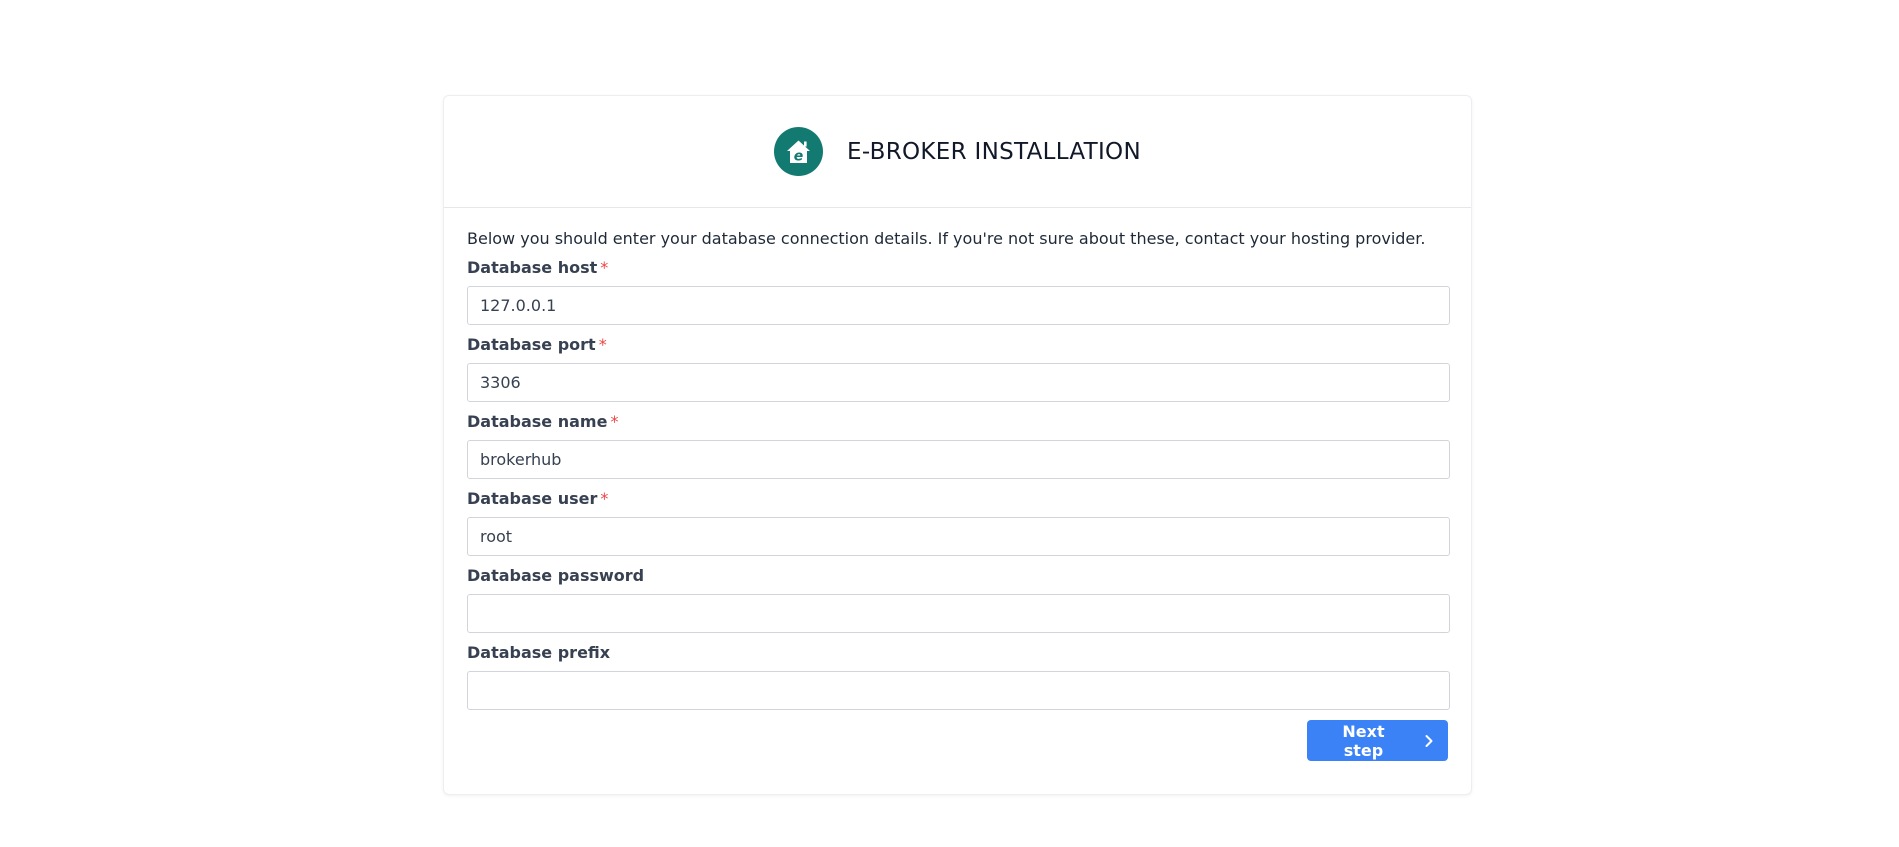 The height and width of the screenshot is (847, 1899). What do you see at coordinates (543, 421) in the screenshot?
I see `database-name-label: Database name *` at bounding box center [543, 421].